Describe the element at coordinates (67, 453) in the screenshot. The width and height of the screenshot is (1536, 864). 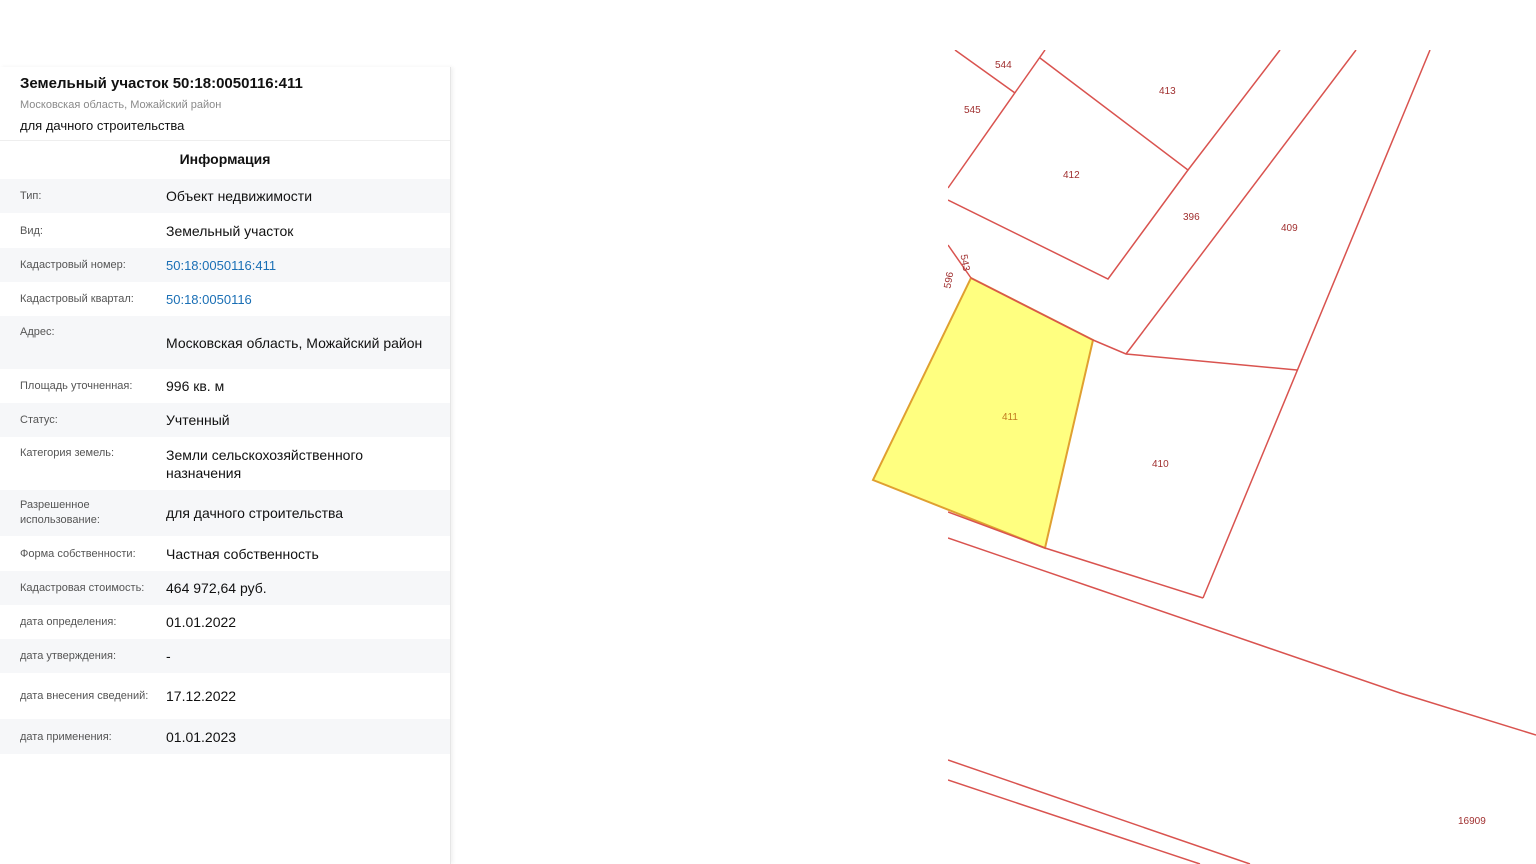
I see `row-key: Категория земель:` at that location.